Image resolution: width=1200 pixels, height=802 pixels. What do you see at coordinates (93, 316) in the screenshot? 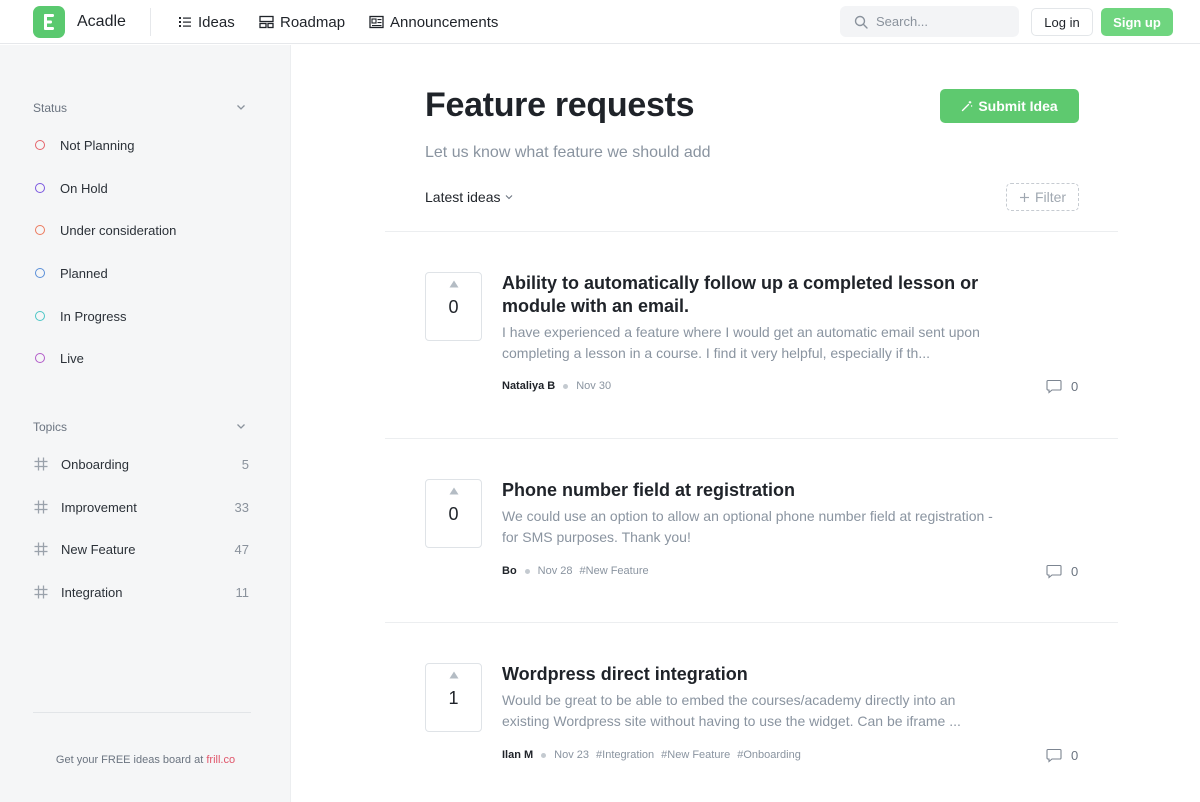
I see `status-label: In Progress` at bounding box center [93, 316].